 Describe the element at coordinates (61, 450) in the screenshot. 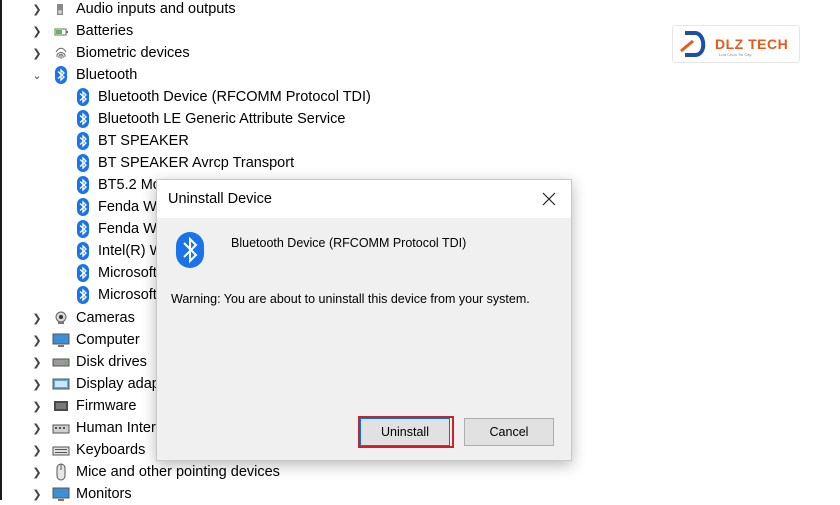

I see `keyboard-icon` at that location.